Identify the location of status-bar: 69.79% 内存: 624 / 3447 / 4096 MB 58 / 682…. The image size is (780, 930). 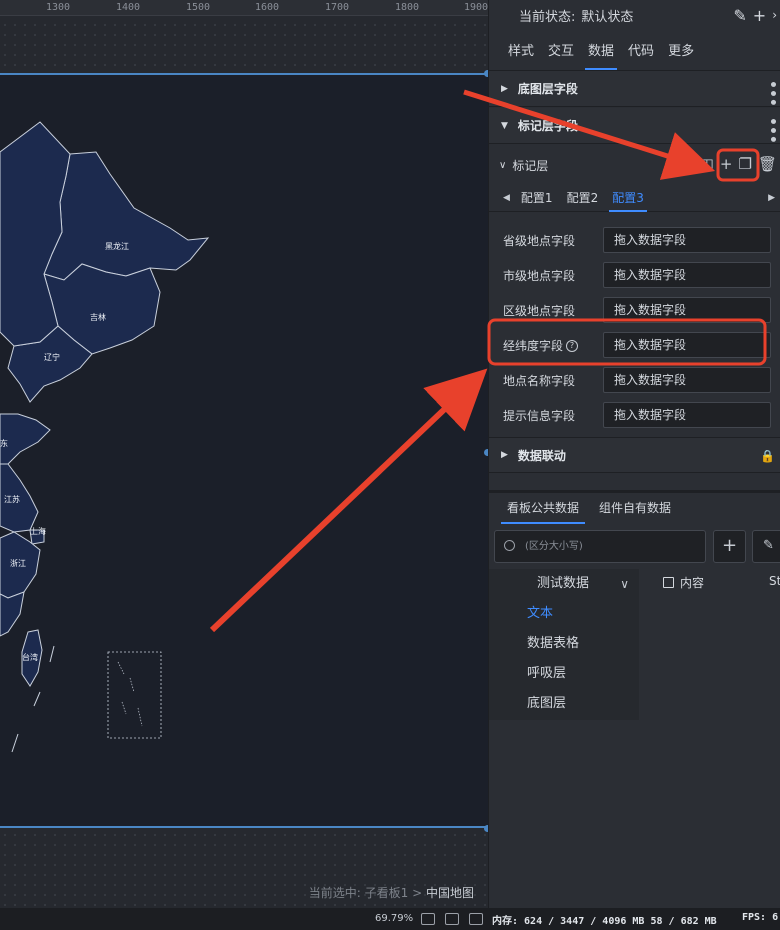
(390, 919).